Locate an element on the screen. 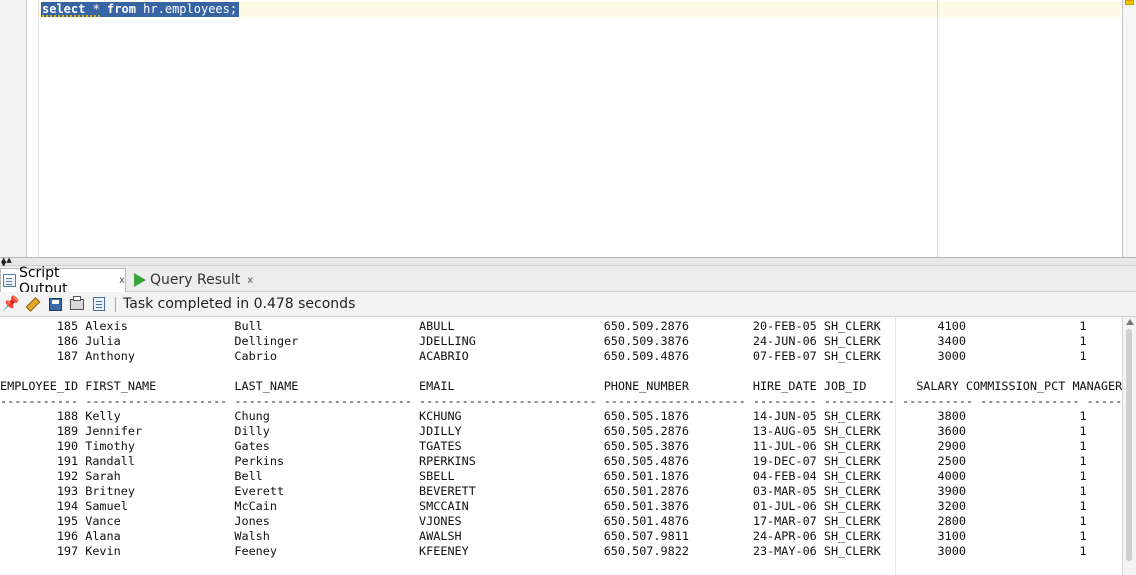  right-margin-guide is located at coordinates (937, 129).